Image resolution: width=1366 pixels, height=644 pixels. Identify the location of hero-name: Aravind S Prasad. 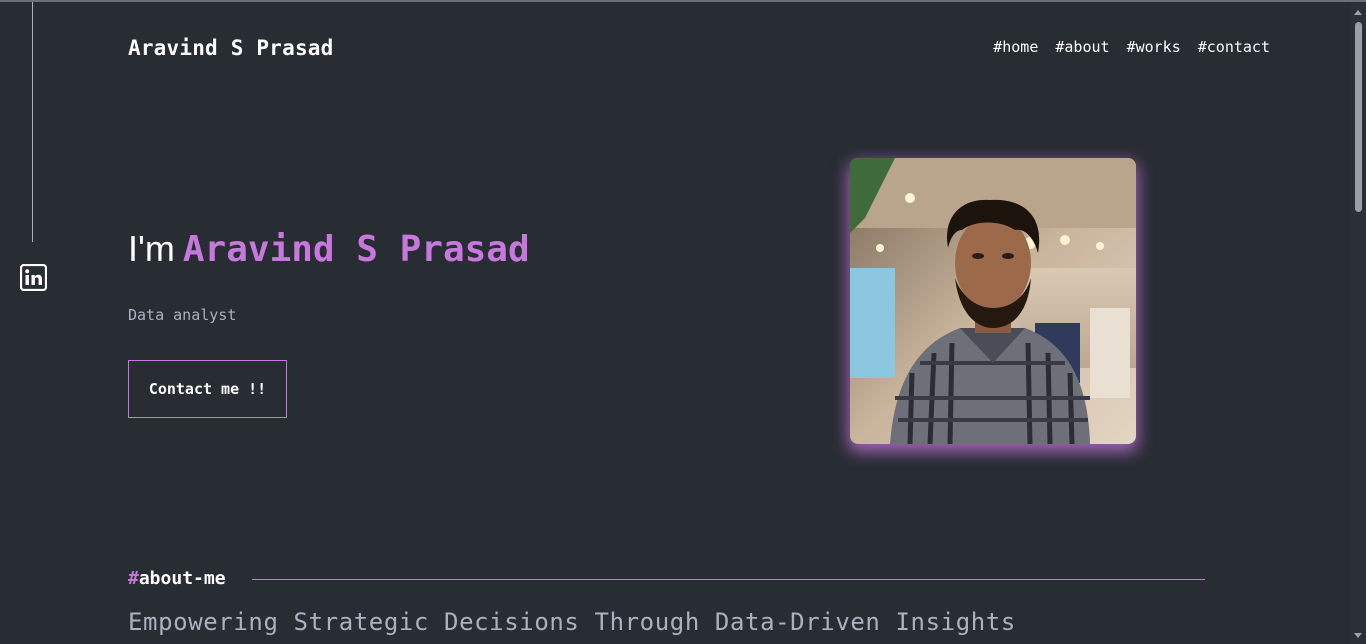
(356, 249).